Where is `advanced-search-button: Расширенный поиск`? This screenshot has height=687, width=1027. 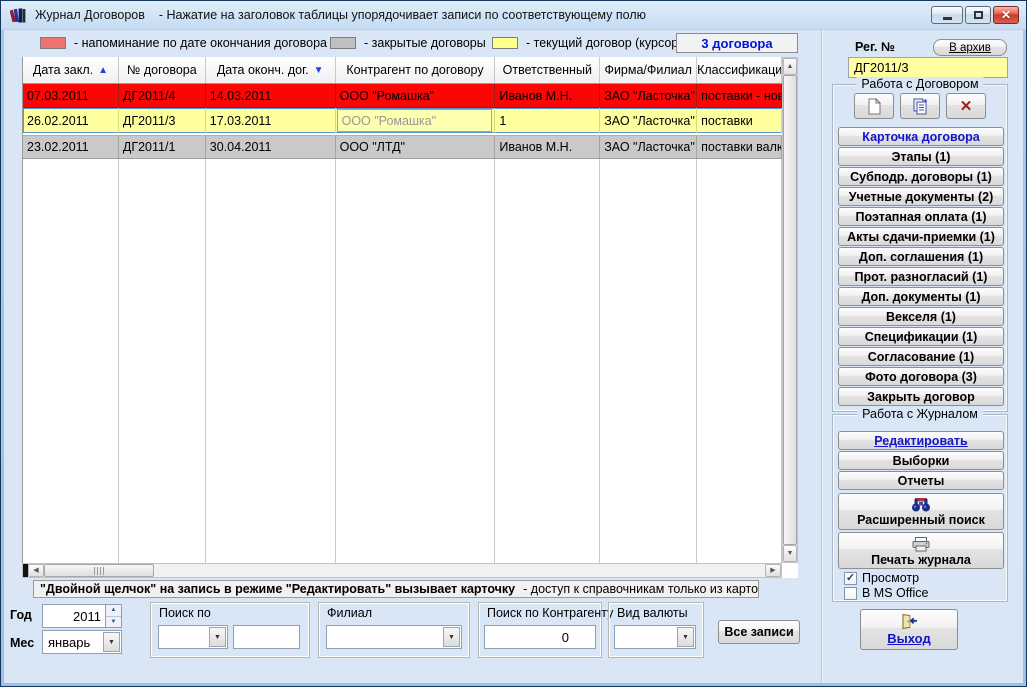
advanced-search-button: Расширенный поиск is located at coordinates (921, 511).